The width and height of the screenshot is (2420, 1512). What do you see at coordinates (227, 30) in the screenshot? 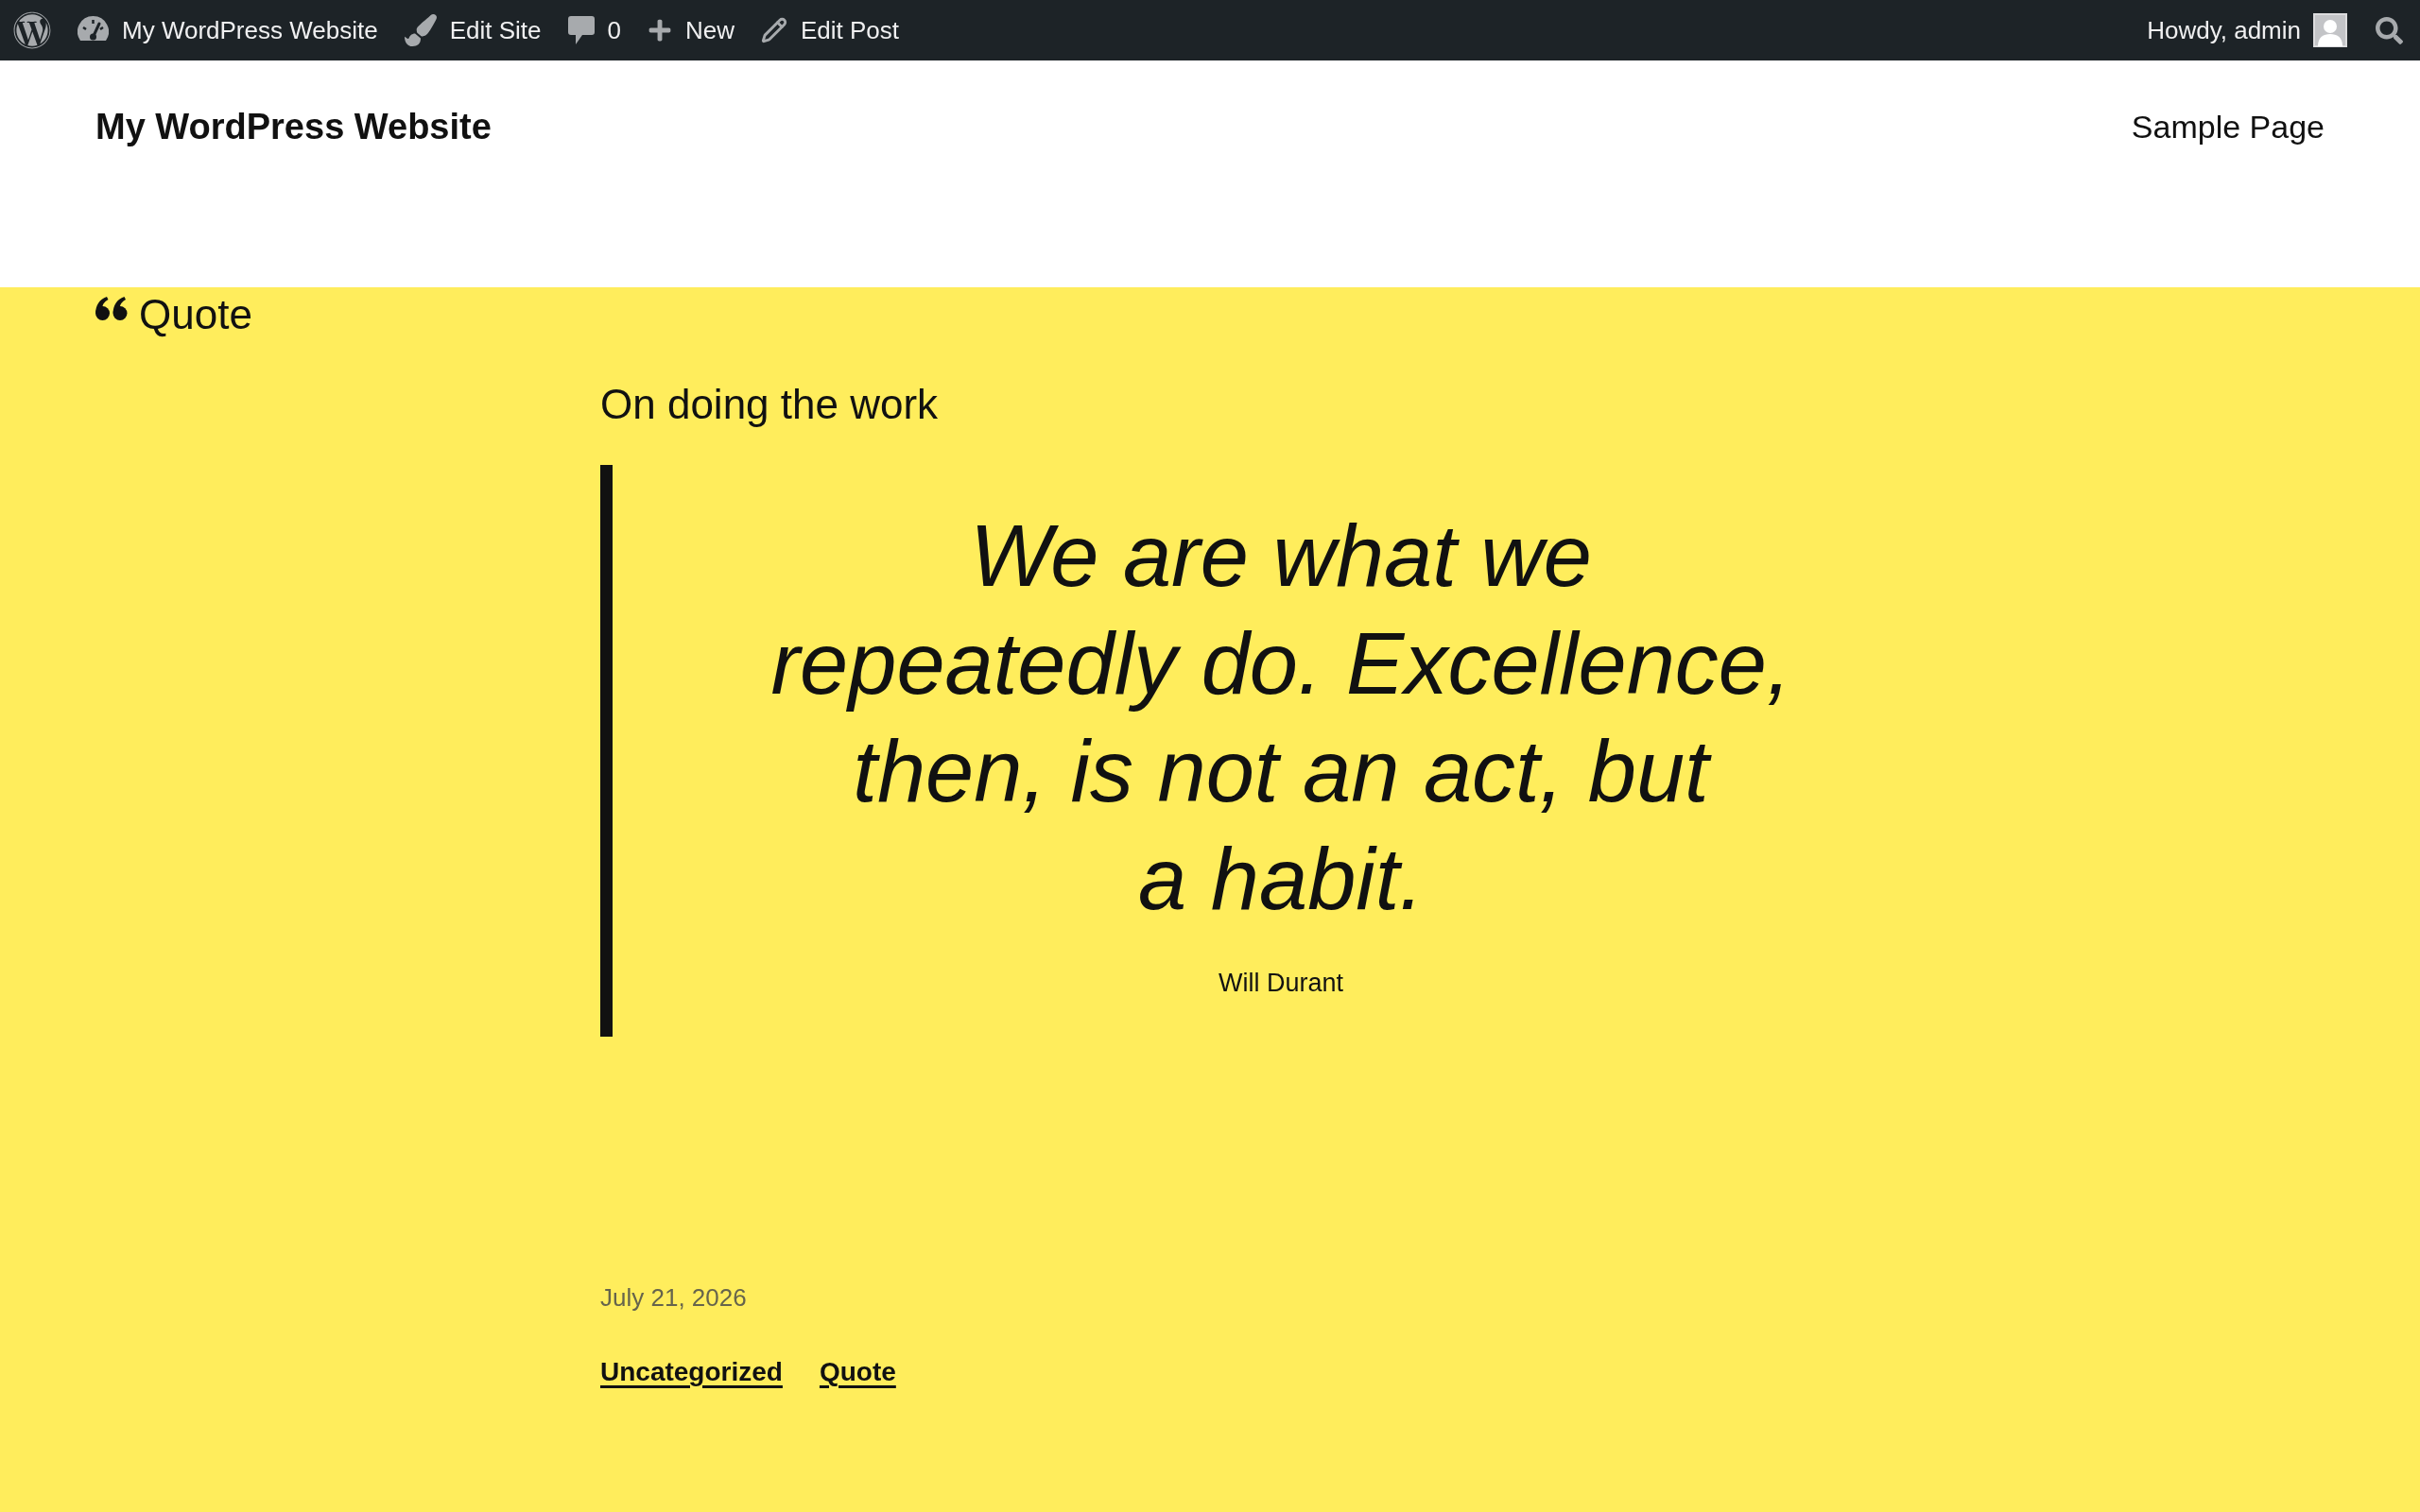
I see `admin-bar-link: My WordPress Website` at bounding box center [227, 30].